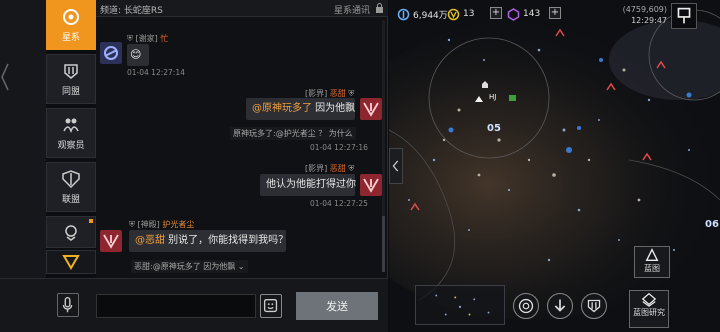 The width and height of the screenshot is (720, 332). I want to click on message-text: 😊, so click(136, 54).